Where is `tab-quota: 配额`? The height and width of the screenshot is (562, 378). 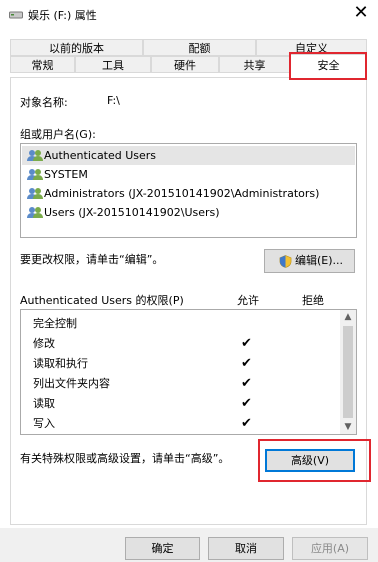
tab-quota: 配额 is located at coordinates (199, 47).